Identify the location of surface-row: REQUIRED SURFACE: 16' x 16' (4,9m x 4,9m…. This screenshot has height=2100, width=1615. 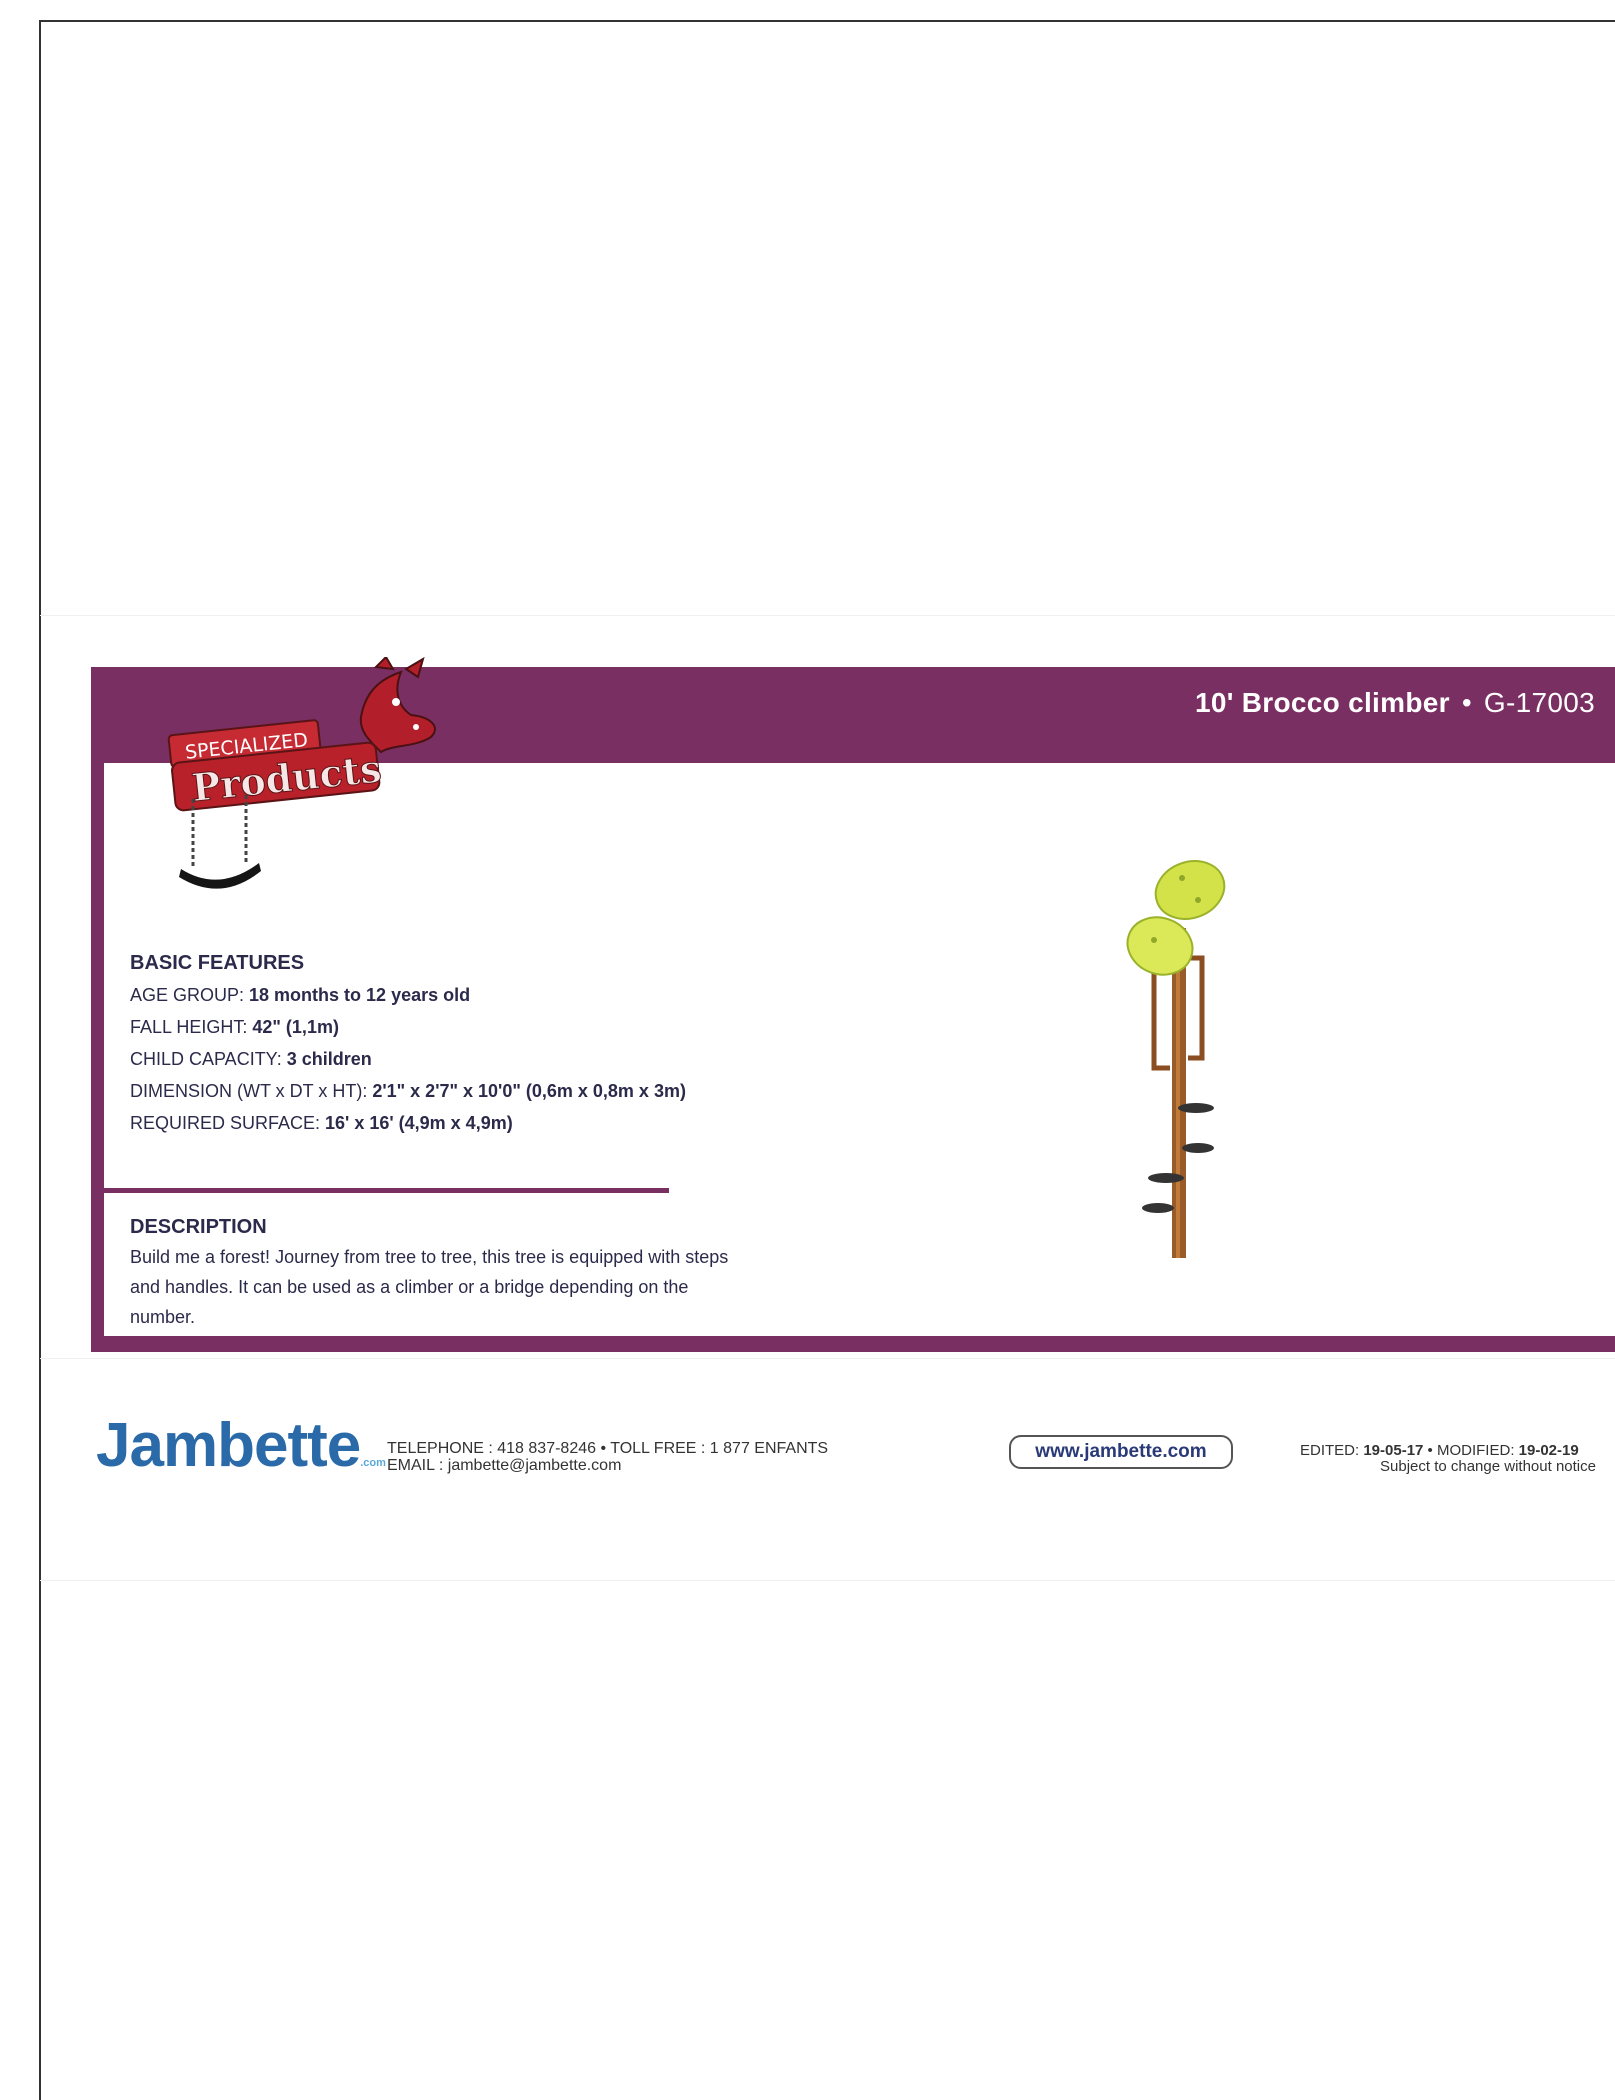
(425, 1123).